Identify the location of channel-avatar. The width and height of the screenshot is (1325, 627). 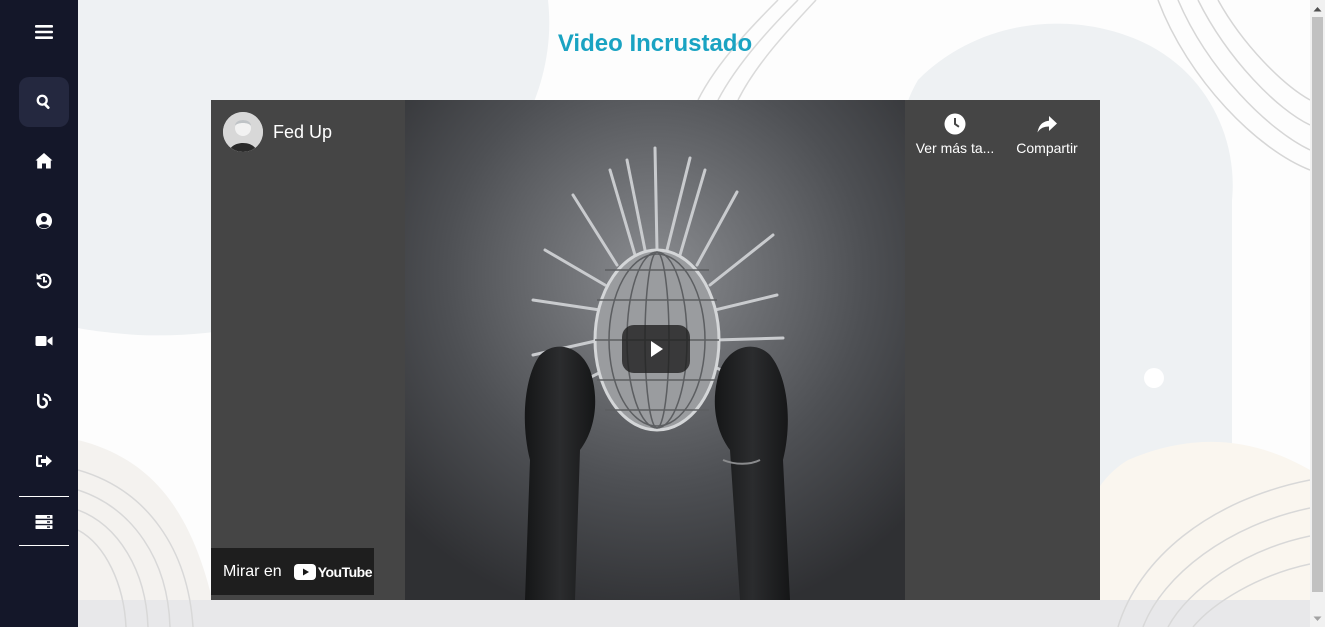
(243, 132).